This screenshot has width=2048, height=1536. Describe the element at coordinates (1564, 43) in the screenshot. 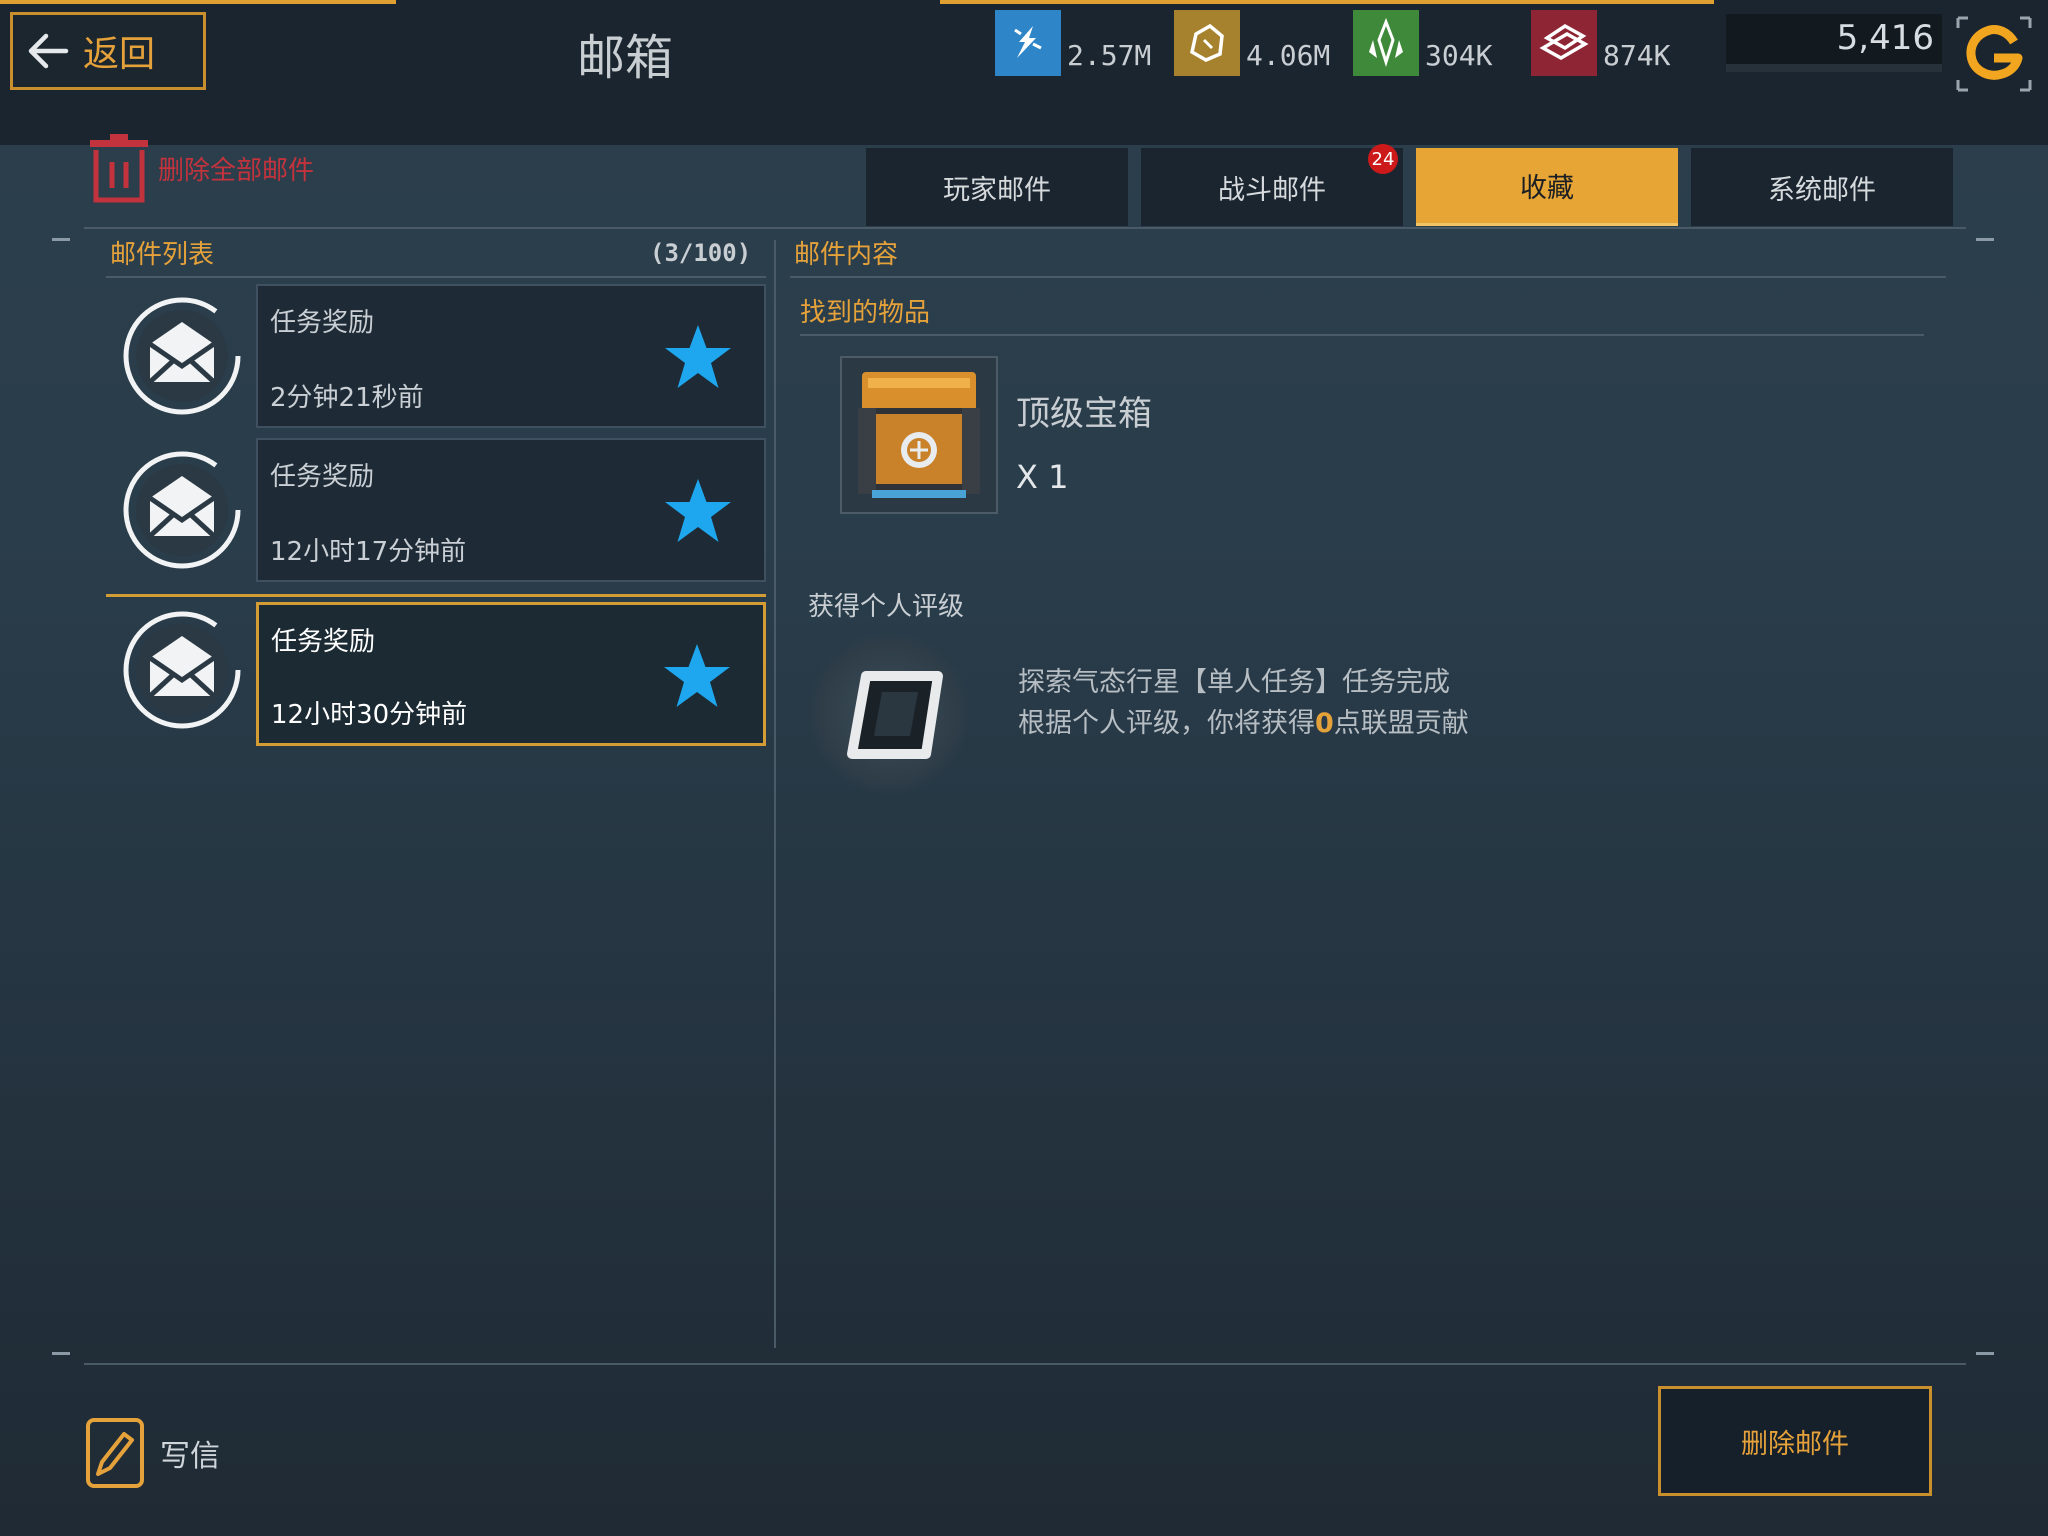

I see `ingot-icon` at that location.